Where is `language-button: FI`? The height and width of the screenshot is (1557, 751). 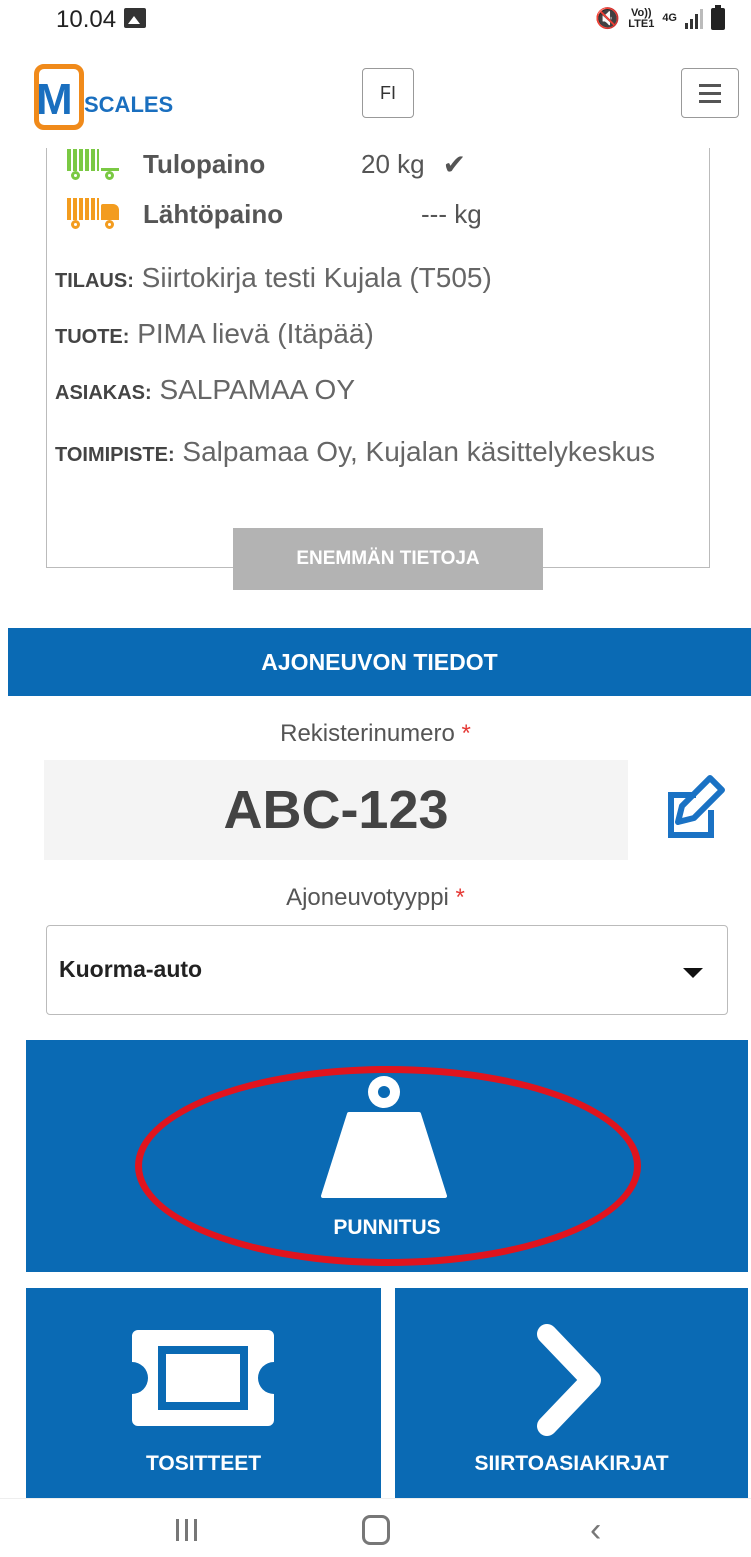 language-button: FI is located at coordinates (388, 93).